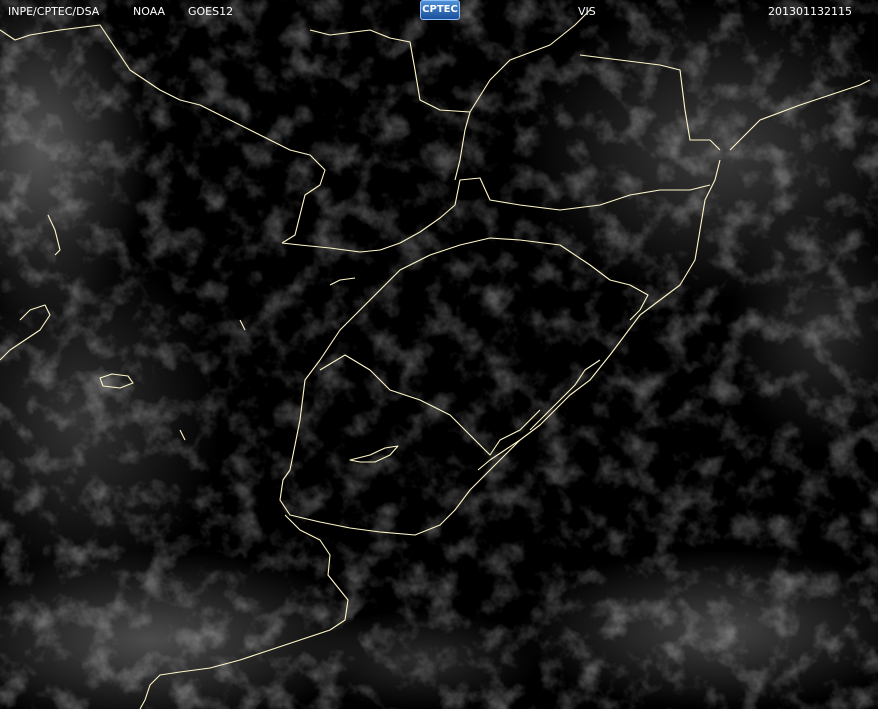 The width and height of the screenshot is (878, 709). Describe the element at coordinates (810, 11) in the screenshot. I see `header-timestamp: 201301132115` at that location.